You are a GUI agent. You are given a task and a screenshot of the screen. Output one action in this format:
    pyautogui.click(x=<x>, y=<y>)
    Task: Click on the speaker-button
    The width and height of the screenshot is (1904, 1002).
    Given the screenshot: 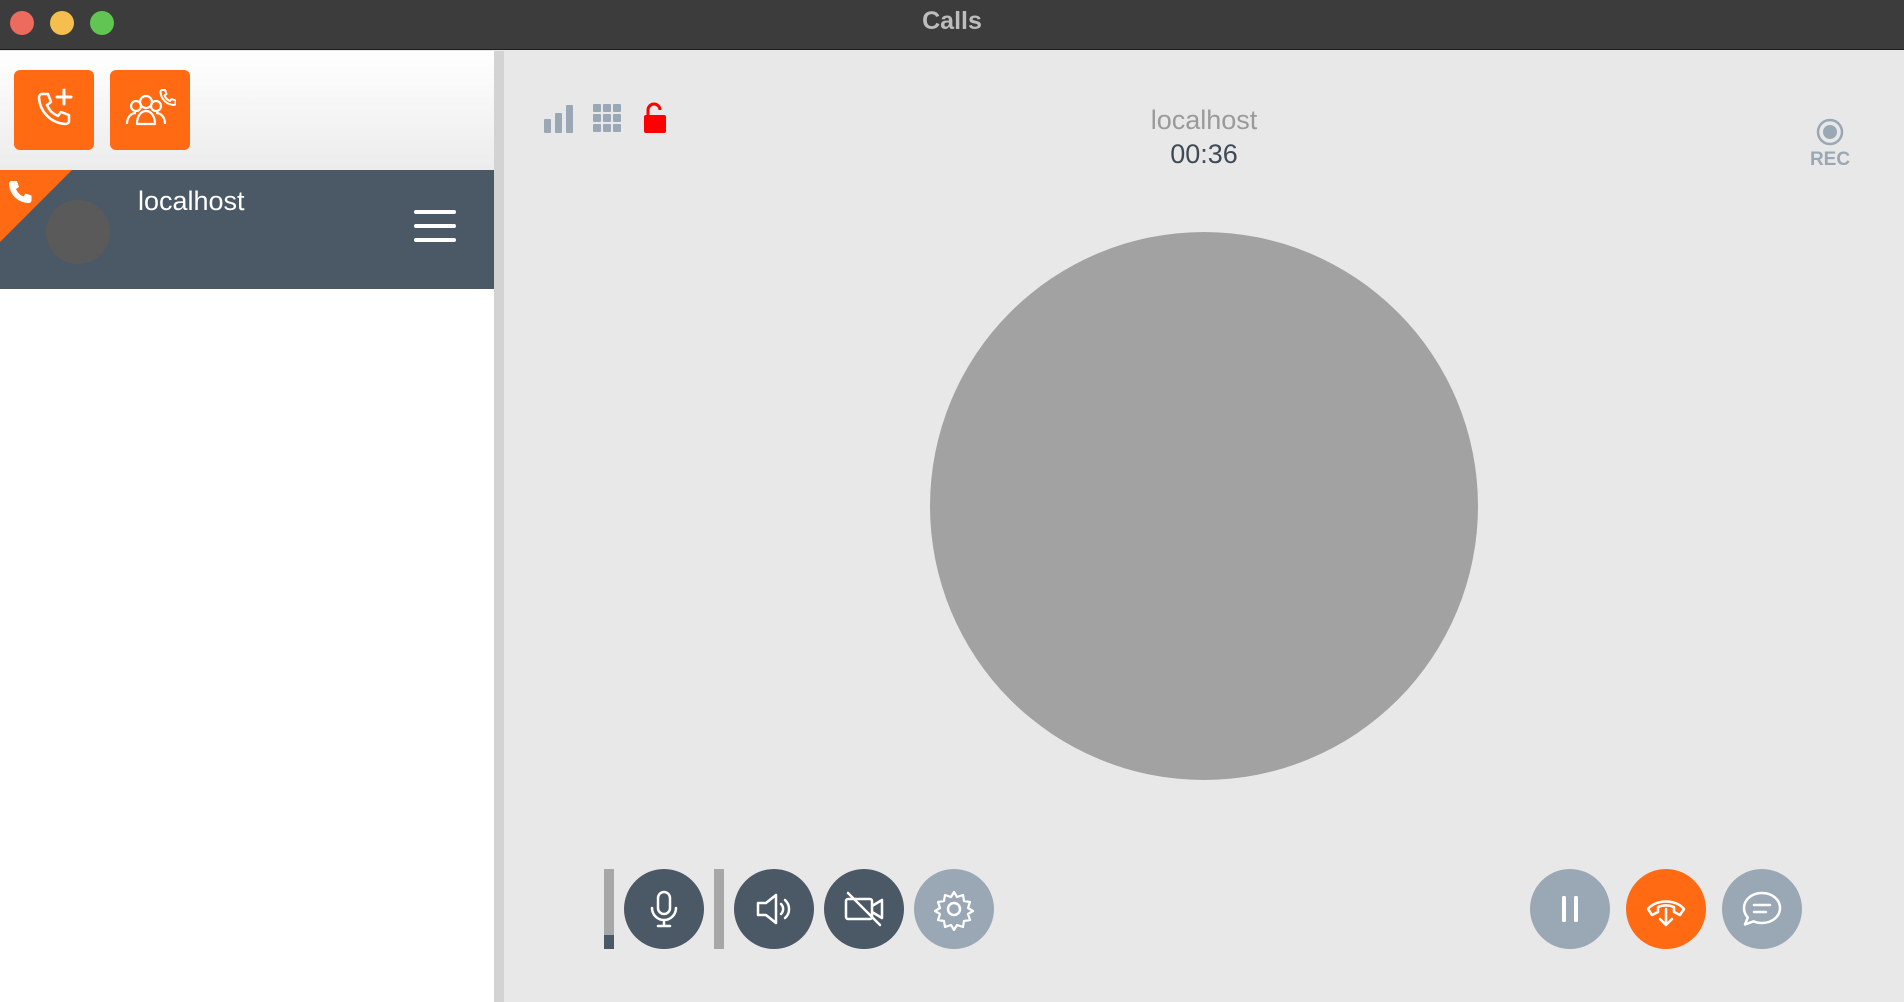 What is the action you would take?
    pyautogui.click(x=774, y=909)
    